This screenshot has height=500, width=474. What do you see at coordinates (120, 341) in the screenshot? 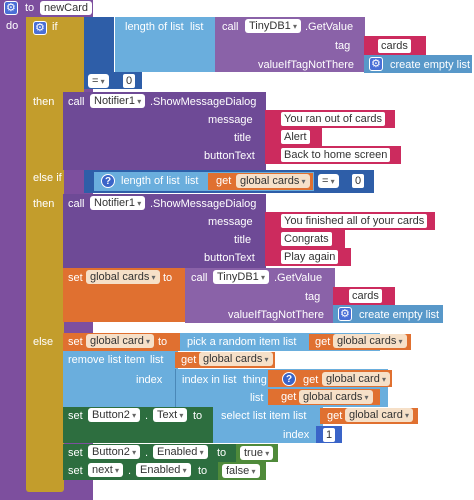
I see `set-card-var: global card` at bounding box center [120, 341].